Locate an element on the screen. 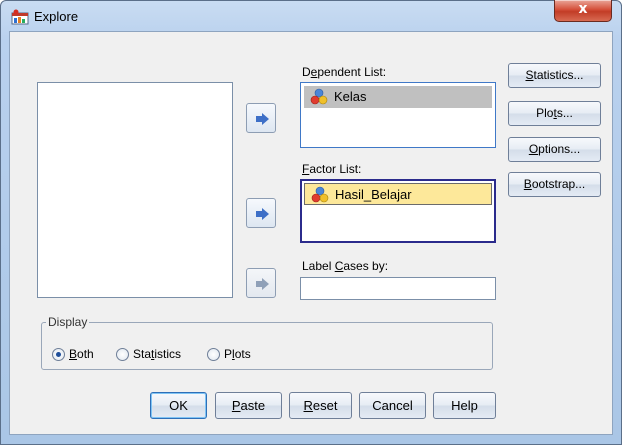 This screenshot has height=445, width=622. reset-button: Reset is located at coordinates (320, 405).